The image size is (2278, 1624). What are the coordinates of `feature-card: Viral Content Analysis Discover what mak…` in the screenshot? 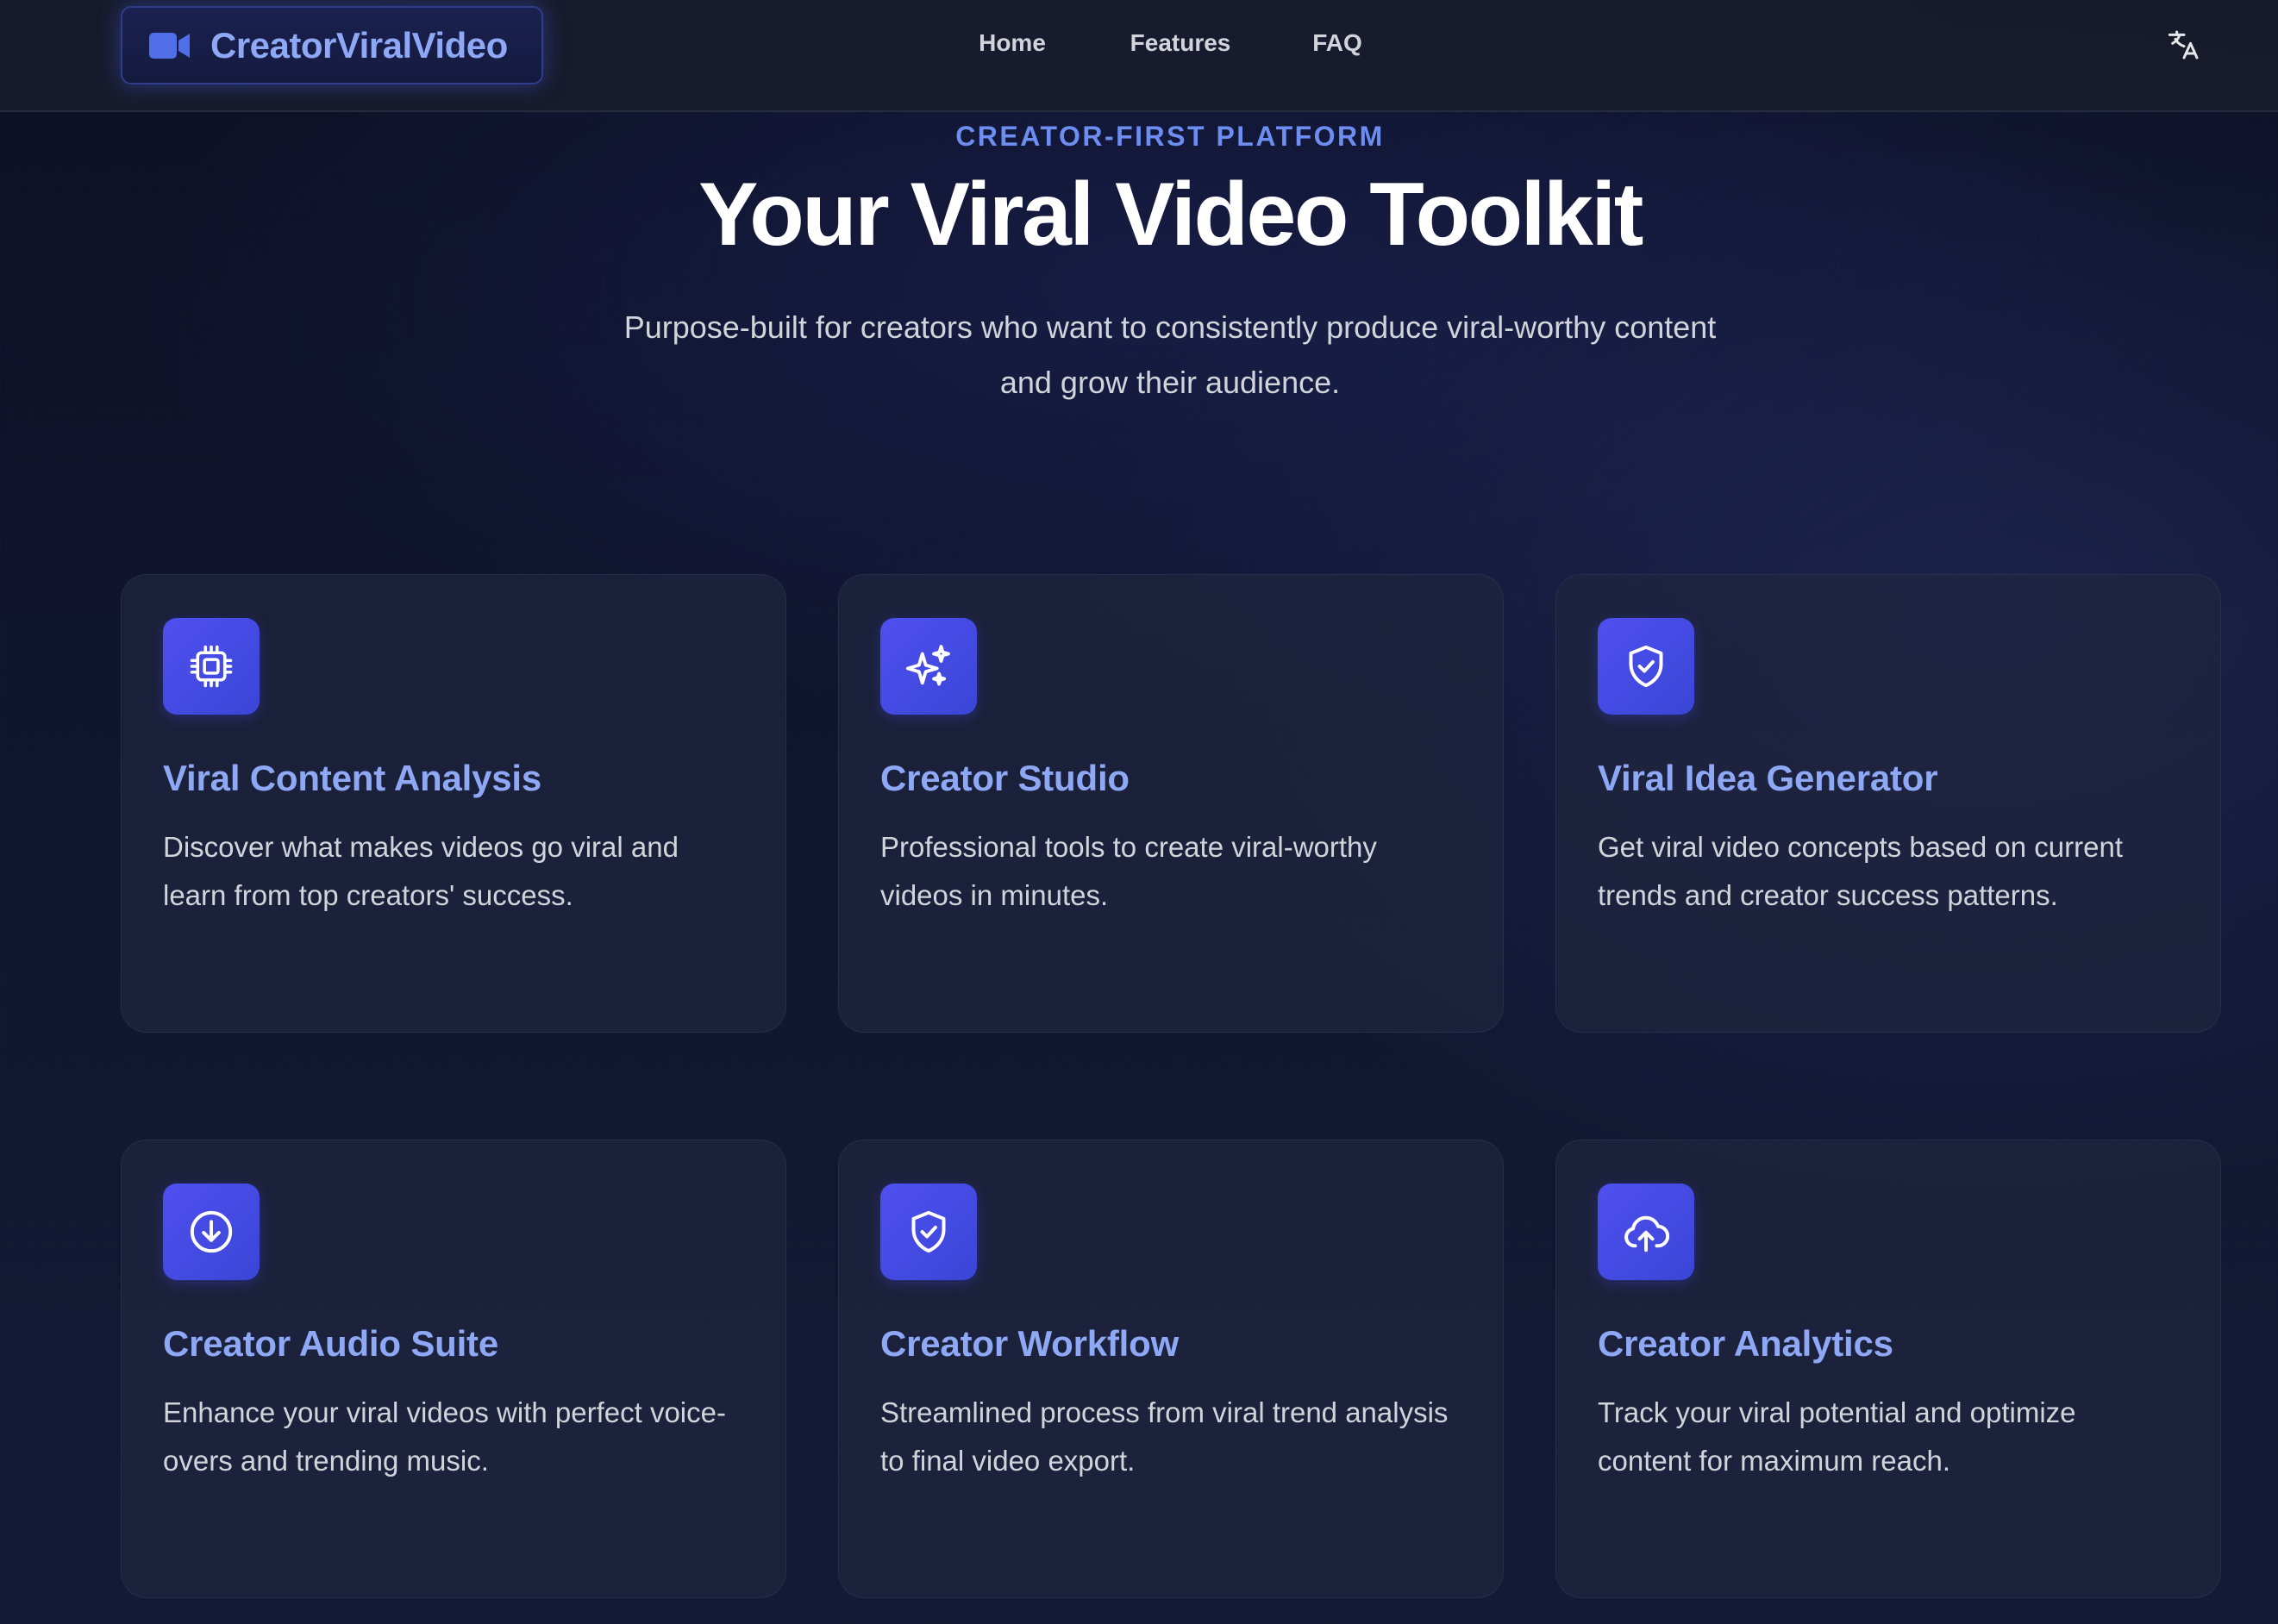 It's located at (453, 804).